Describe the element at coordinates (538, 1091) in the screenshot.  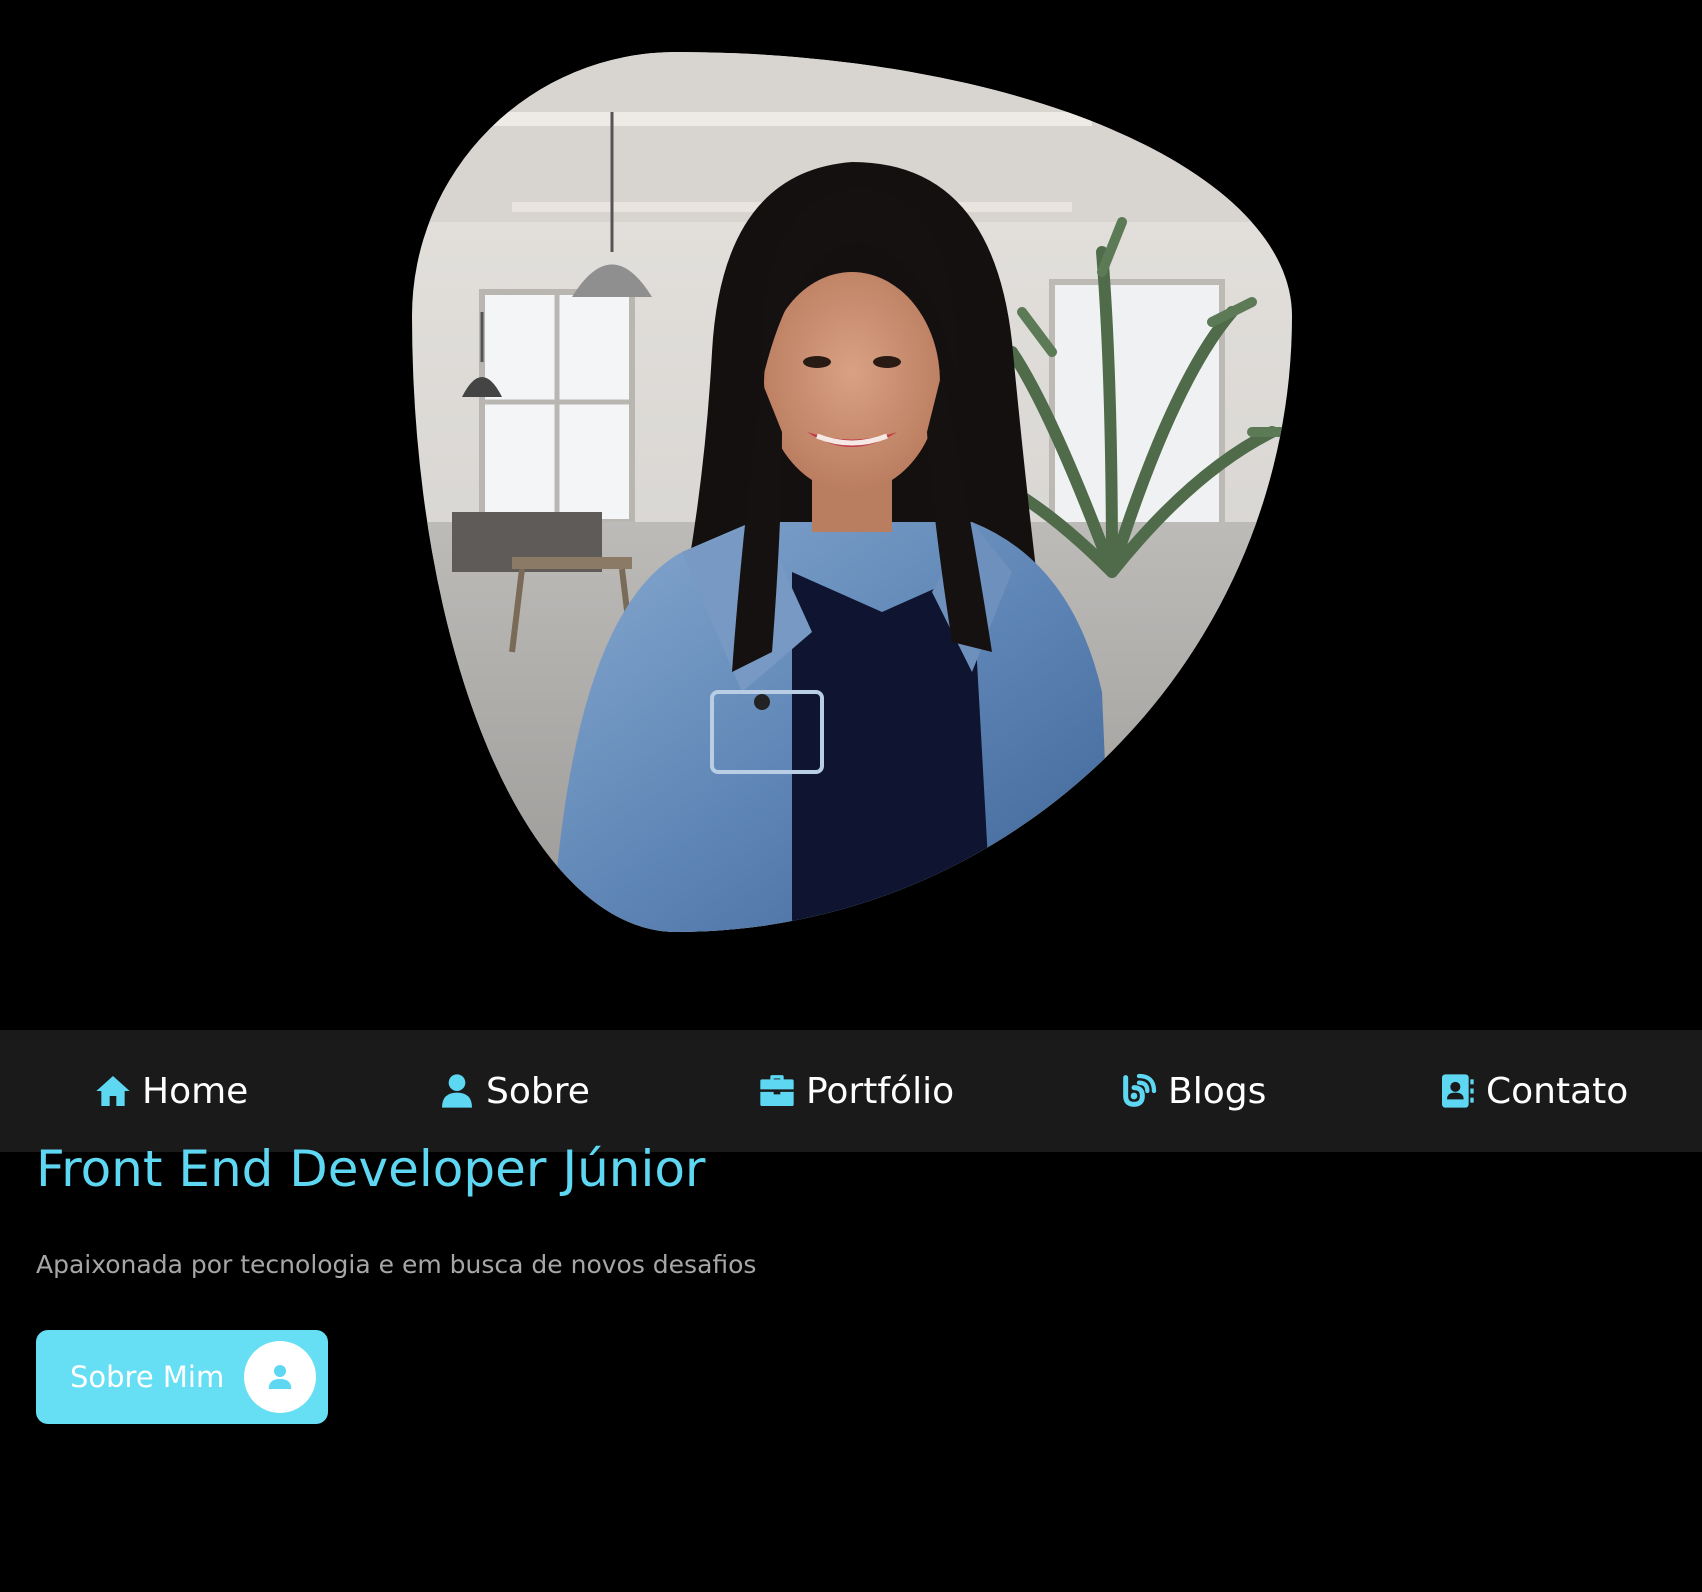
I see `nav-item-label: Sobre` at that location.